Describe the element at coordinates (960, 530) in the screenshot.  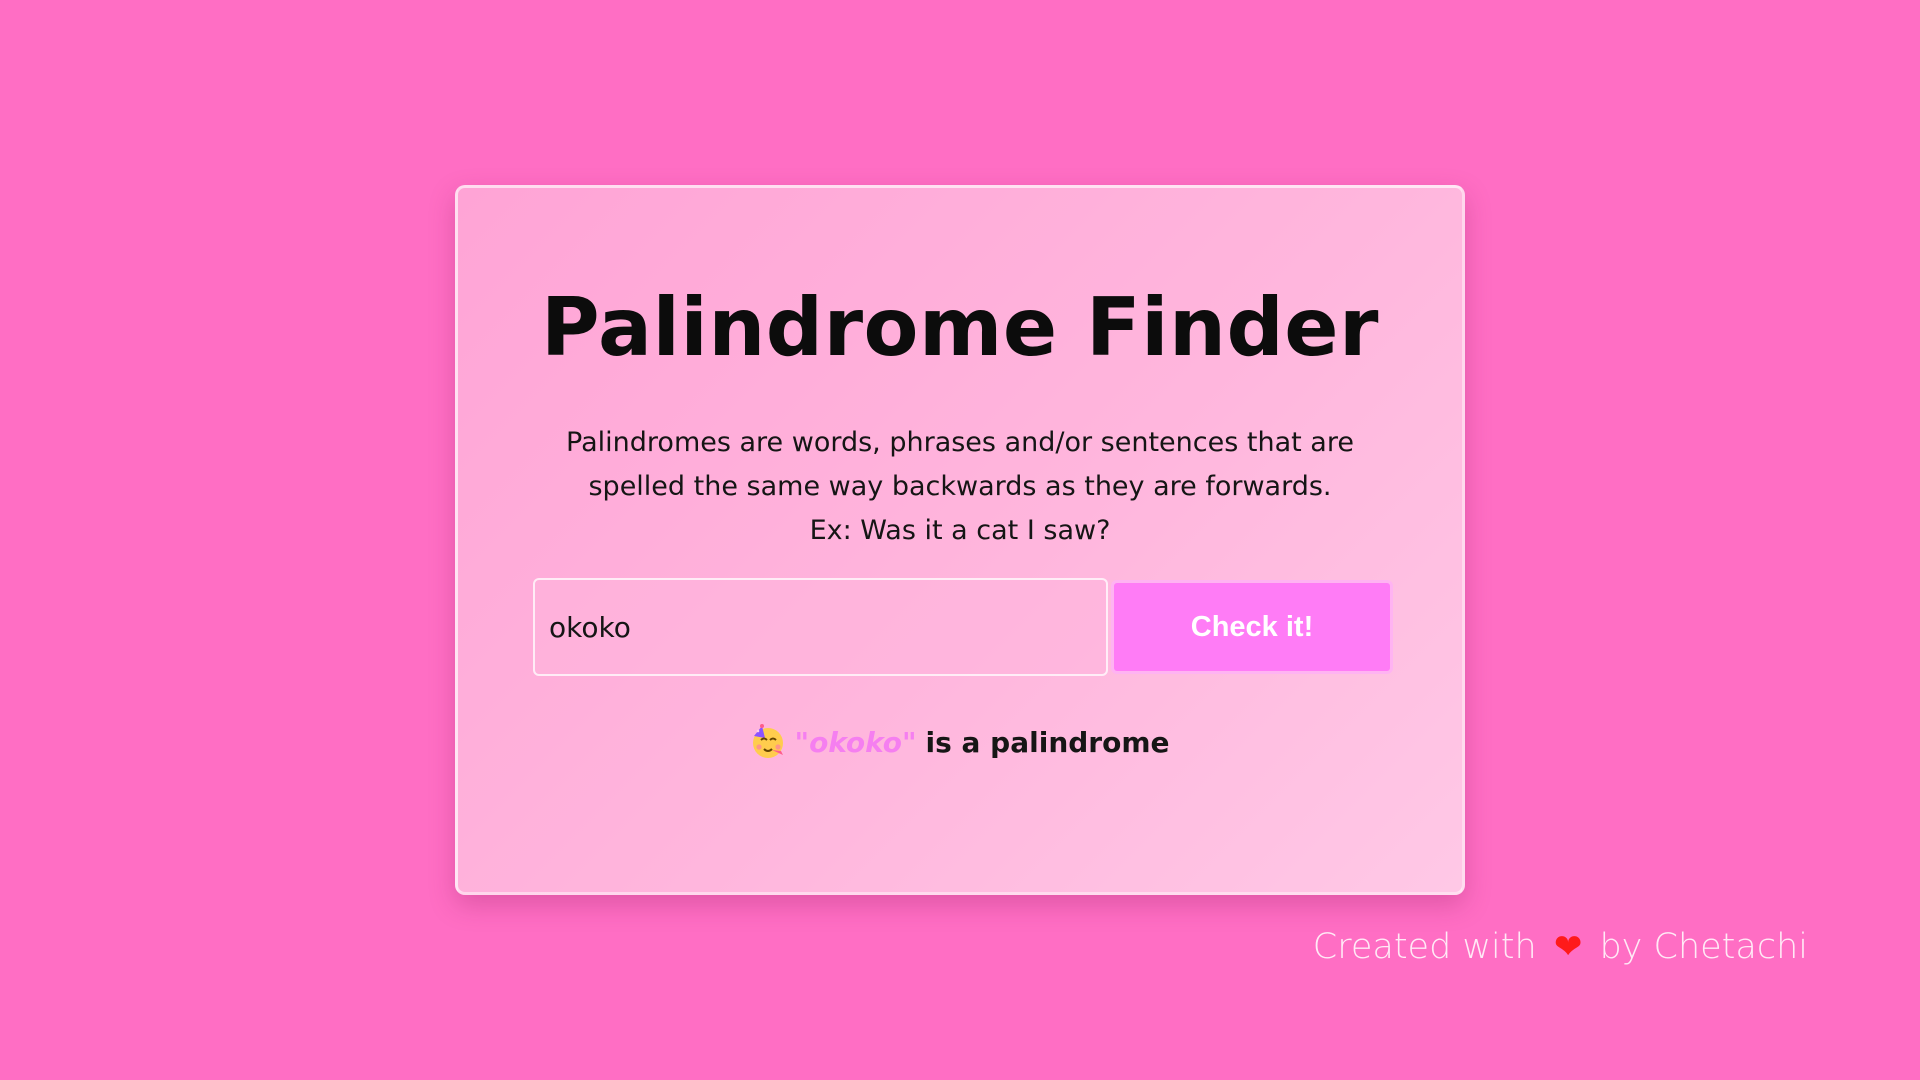
I see `description-example: Ex: Was it a cat I saw?` at that location.